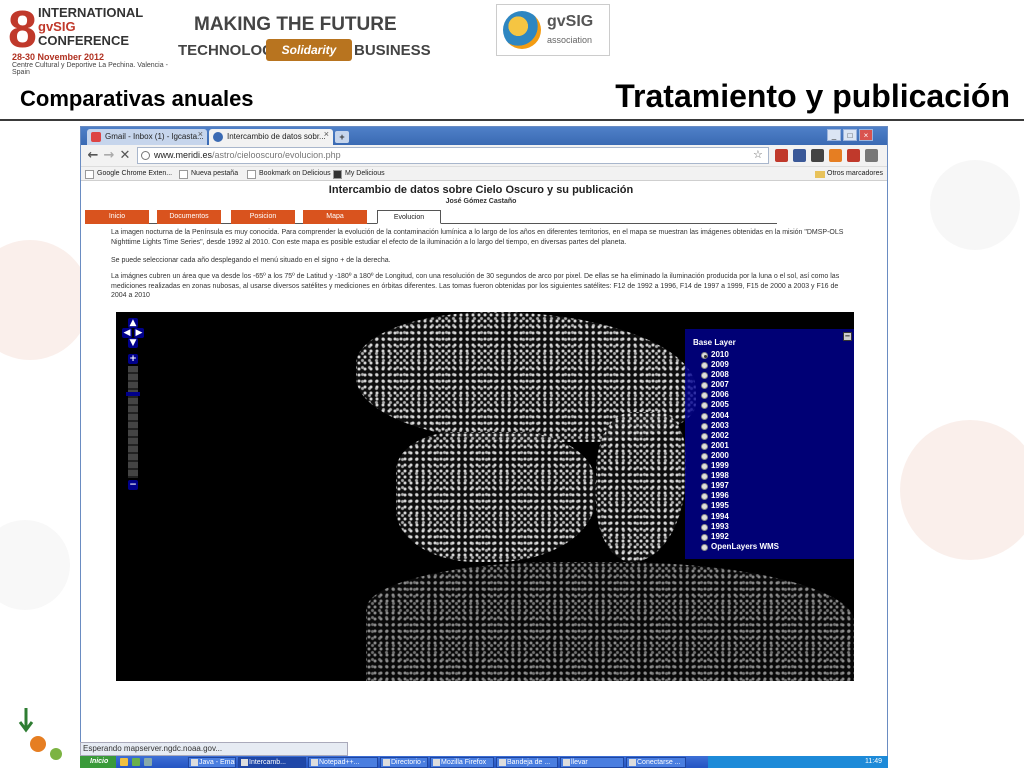 The height and width of the screenshot is (769, 1024). I want to click on nav-tab-mapa: Mapa, so click(335, 217).